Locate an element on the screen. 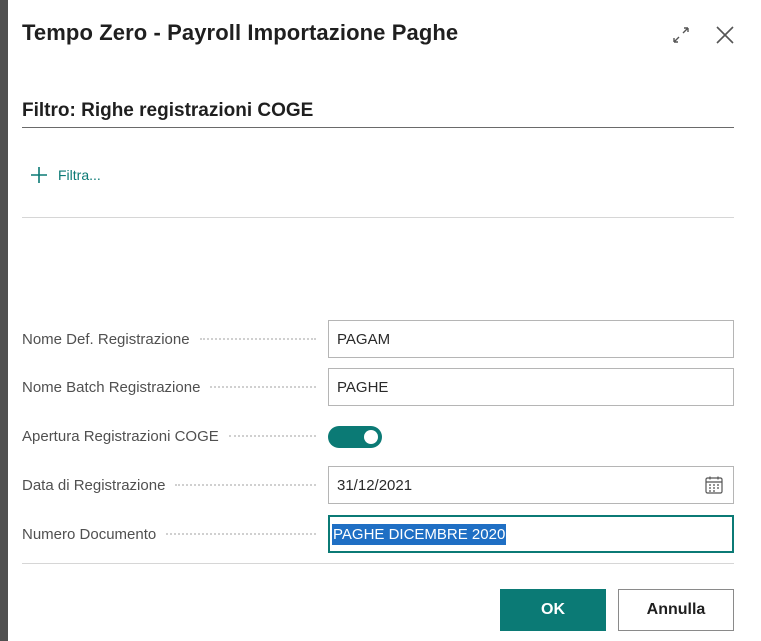  form-row-data-registrazione: Data di Registrazione is located at coordinates (378, 485).